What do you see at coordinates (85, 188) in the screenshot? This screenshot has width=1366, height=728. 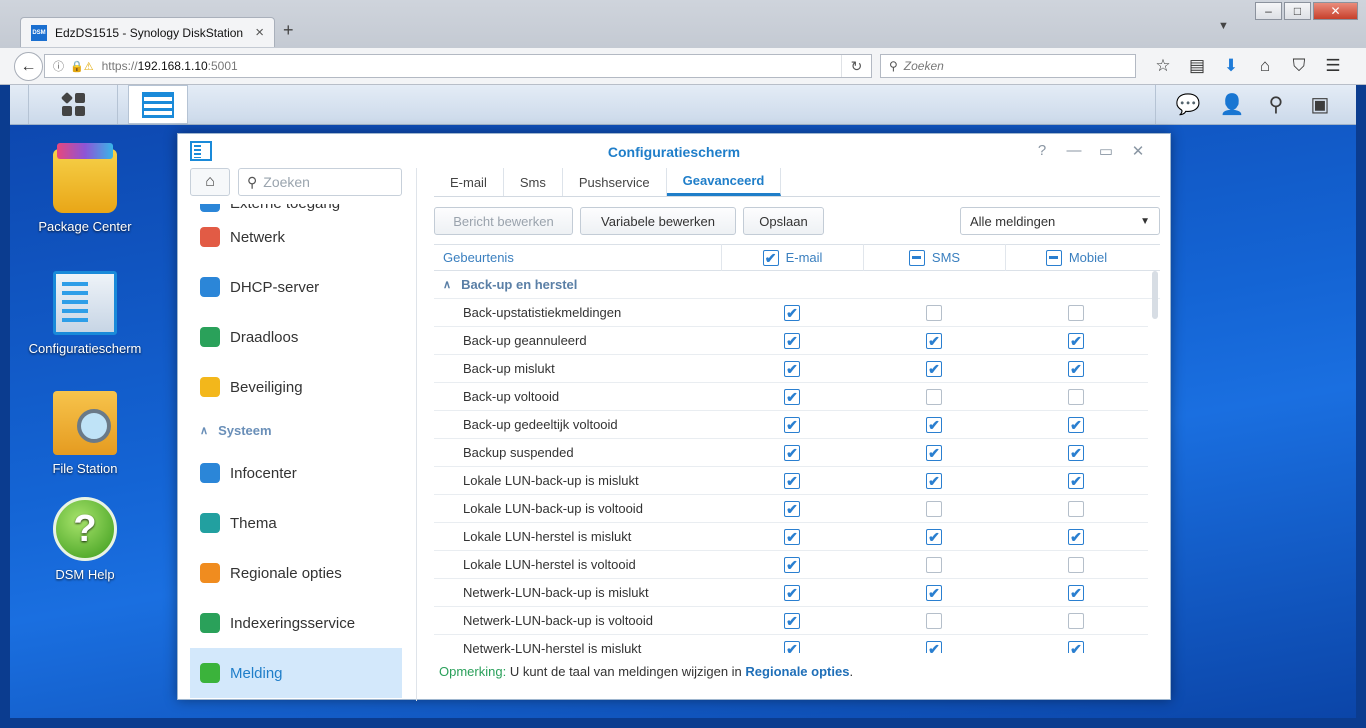 I see `package-center-shortcut: Package Center` at bounding box center [85, 188].